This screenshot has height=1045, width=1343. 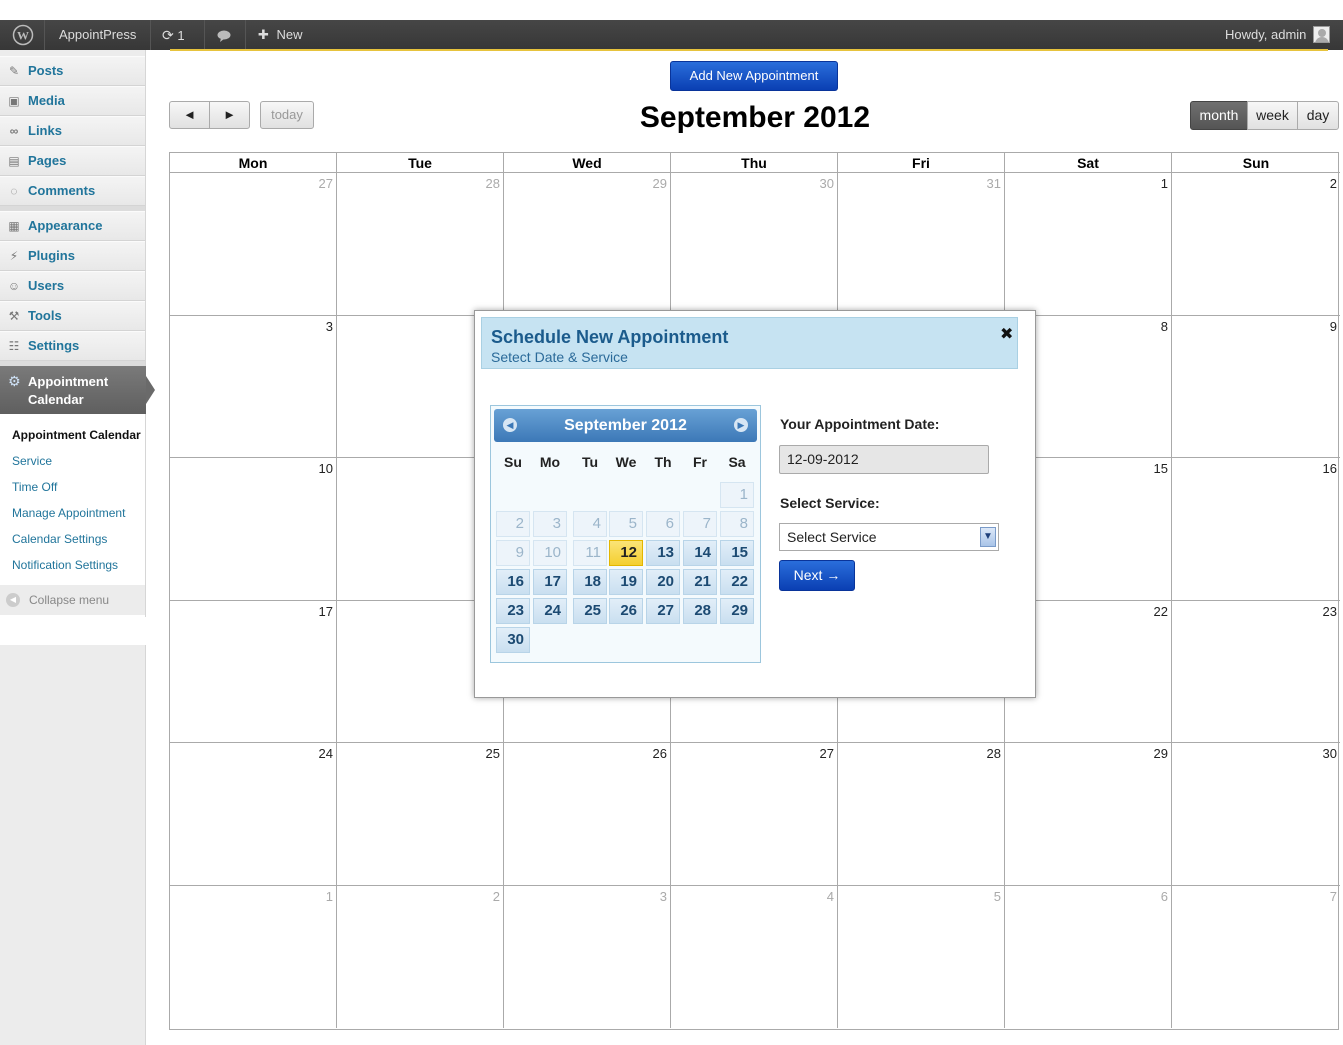 I want to click on datepicker-day: 25, so click(x=590, y=611).